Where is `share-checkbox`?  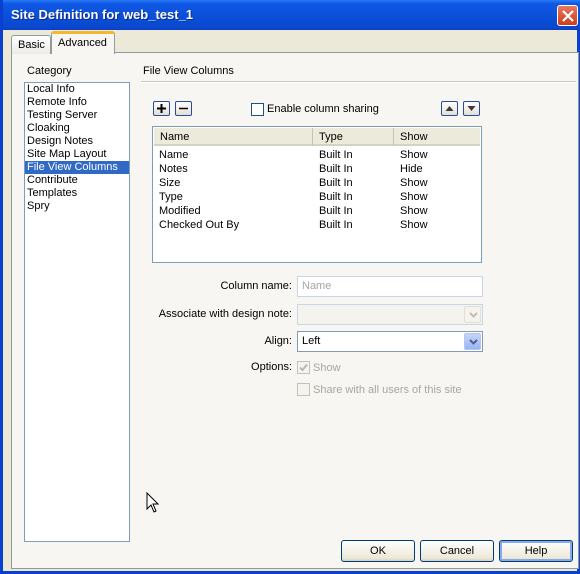 share-checkbox is located at coordinates (303, 389).